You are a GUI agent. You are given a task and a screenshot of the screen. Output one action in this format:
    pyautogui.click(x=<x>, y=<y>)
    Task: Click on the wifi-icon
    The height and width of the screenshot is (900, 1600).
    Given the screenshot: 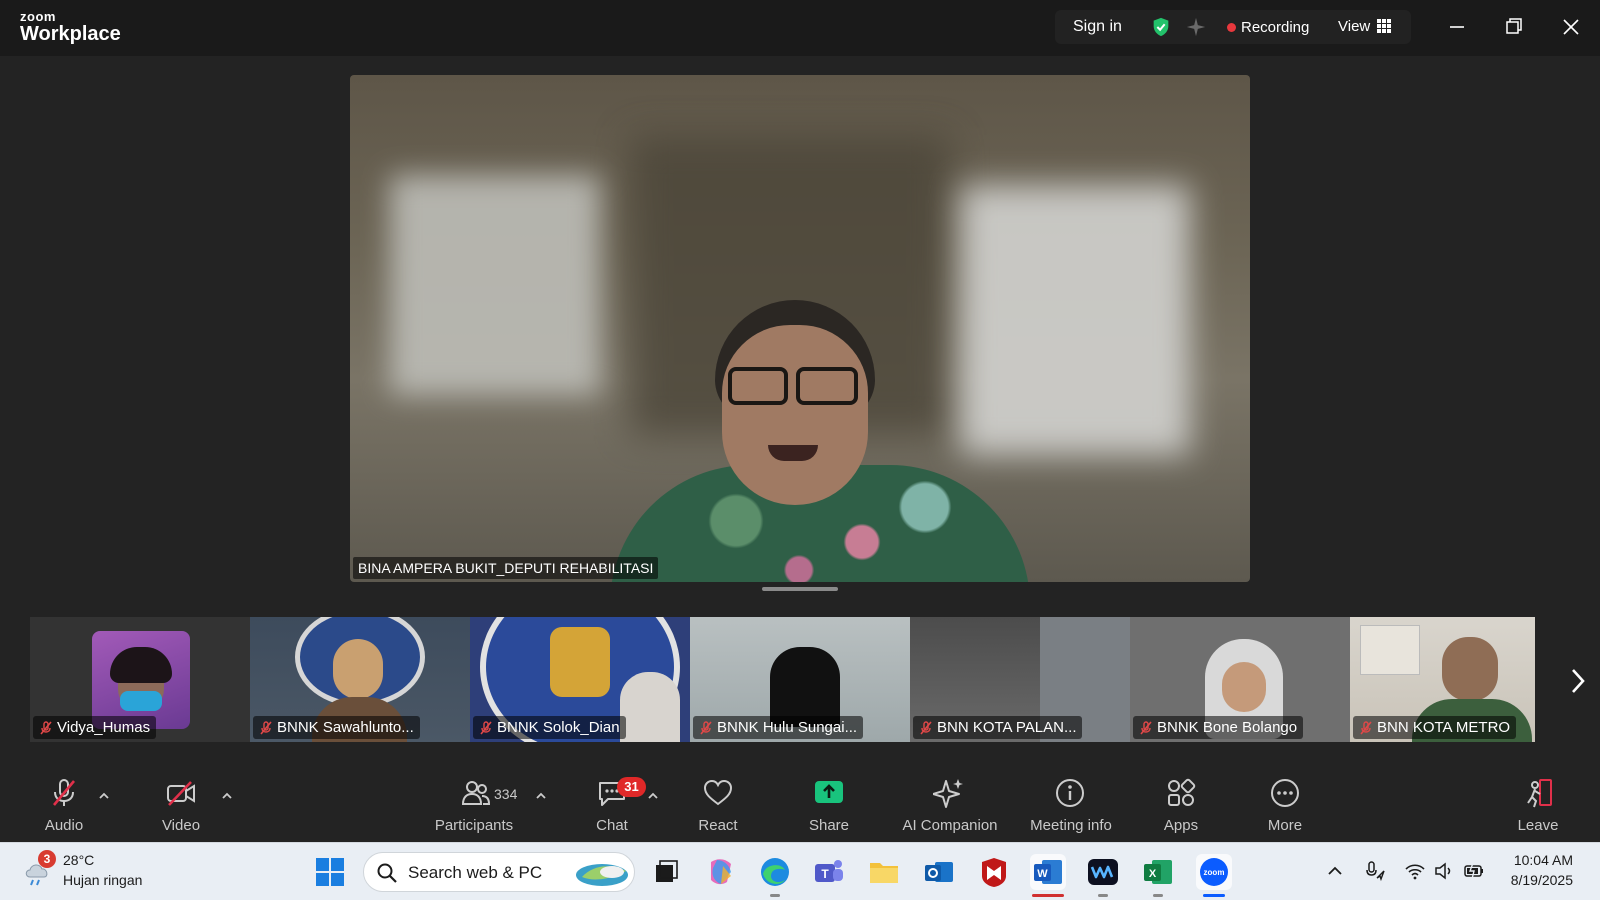 What is the action you would take?
    pyautogui.click(x=1415, y=871)
    